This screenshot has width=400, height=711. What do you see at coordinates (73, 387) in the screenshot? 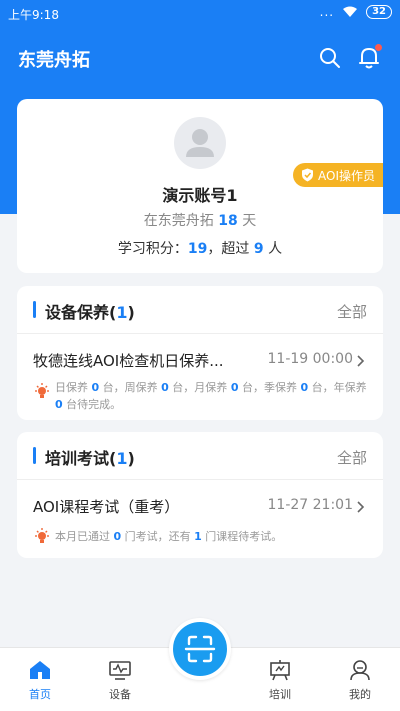
I see `note-text: 日保养` at bounding box center [73, 387].